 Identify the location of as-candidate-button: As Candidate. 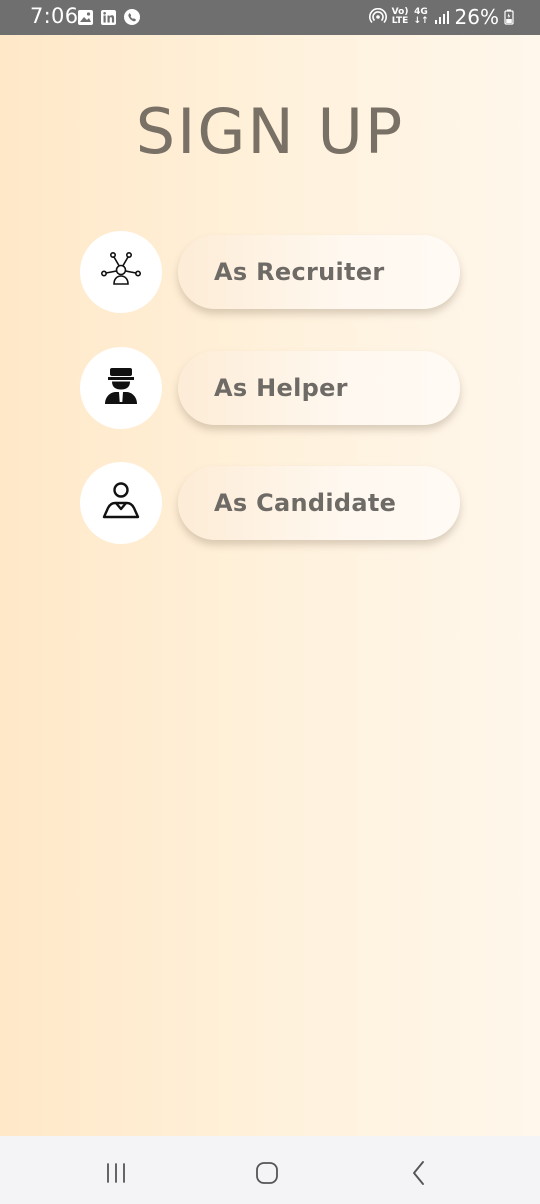
(319, 503).